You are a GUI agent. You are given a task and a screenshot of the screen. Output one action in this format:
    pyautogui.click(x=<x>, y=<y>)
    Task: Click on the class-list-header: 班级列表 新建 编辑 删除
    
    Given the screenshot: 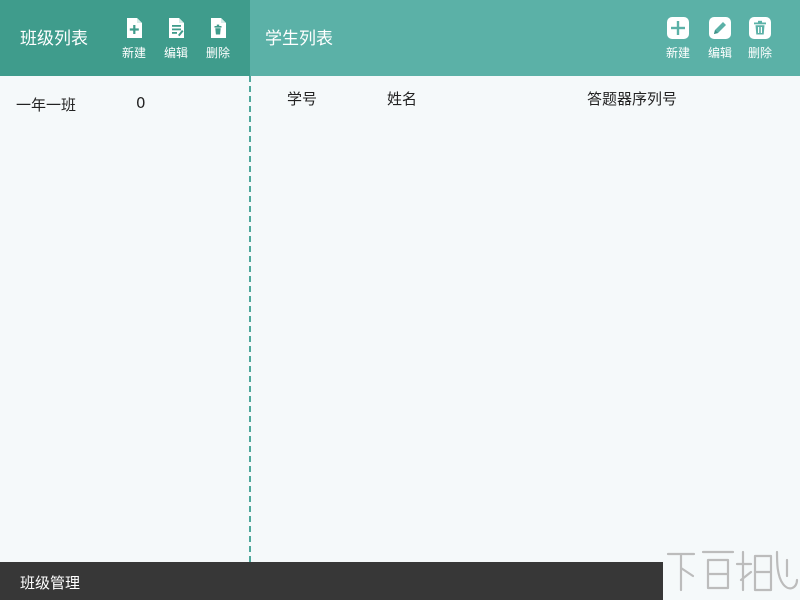 What is the action you would take?
    pyautogui.click(x=125, y=38)
    